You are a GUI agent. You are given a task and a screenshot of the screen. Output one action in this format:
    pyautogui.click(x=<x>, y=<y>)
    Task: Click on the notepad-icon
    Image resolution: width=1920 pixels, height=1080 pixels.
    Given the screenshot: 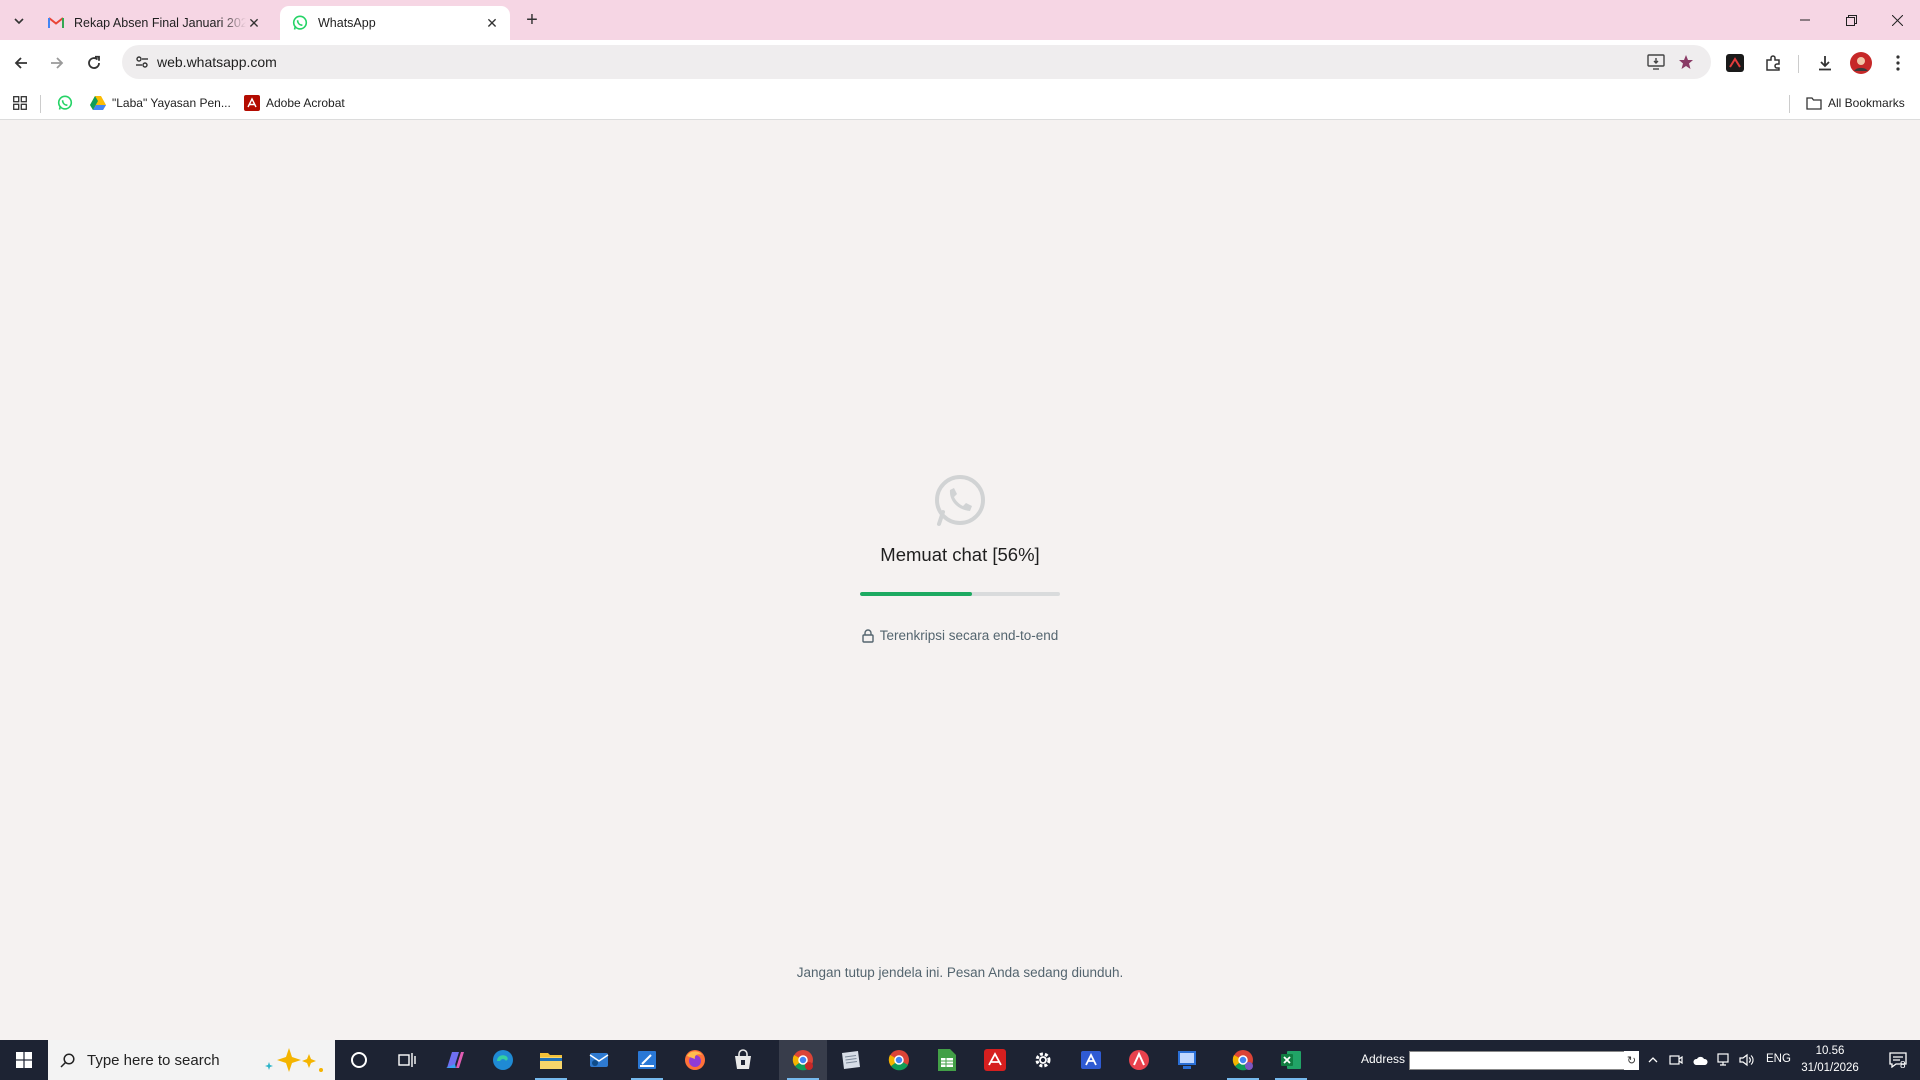 What is the action you would take?
    pyautogui.click(x=851, y=1060)
    